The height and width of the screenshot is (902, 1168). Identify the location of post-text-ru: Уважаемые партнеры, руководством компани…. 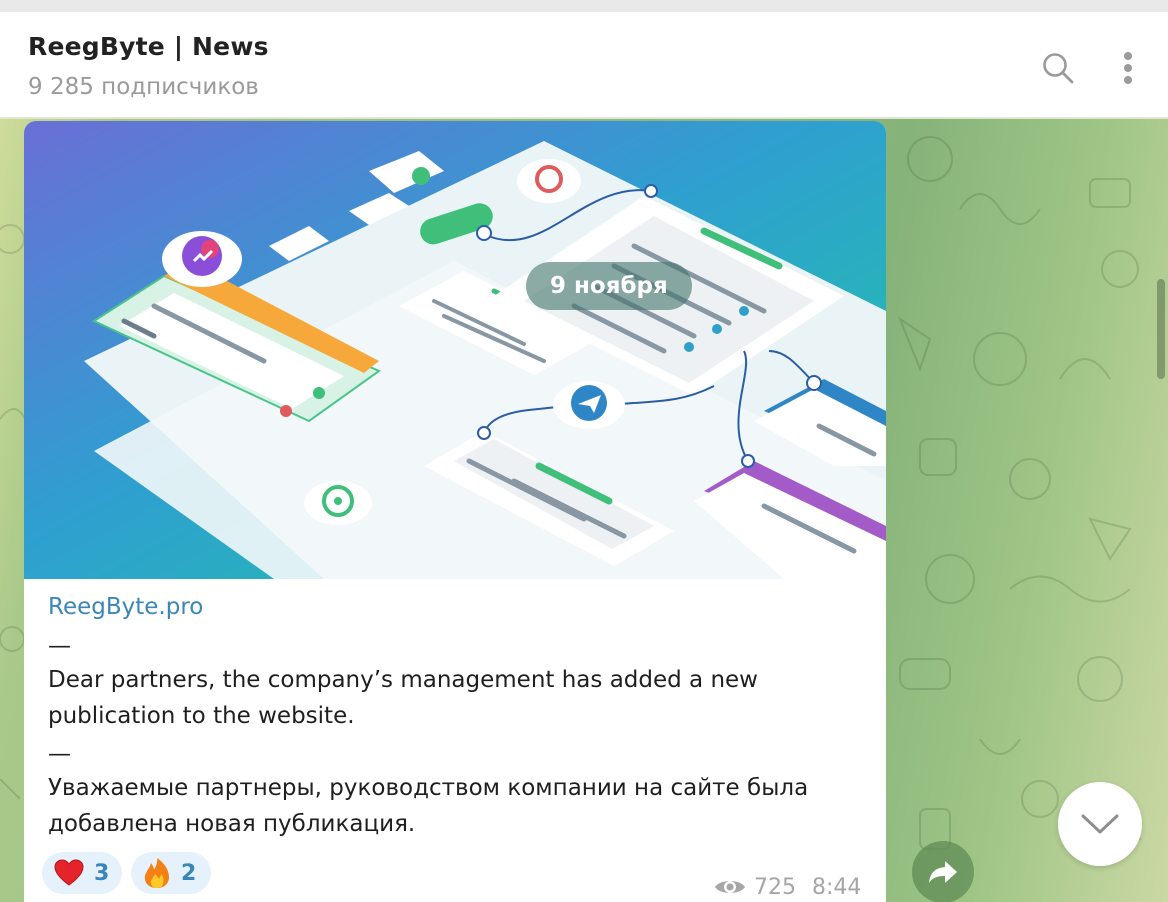
(428, 806).